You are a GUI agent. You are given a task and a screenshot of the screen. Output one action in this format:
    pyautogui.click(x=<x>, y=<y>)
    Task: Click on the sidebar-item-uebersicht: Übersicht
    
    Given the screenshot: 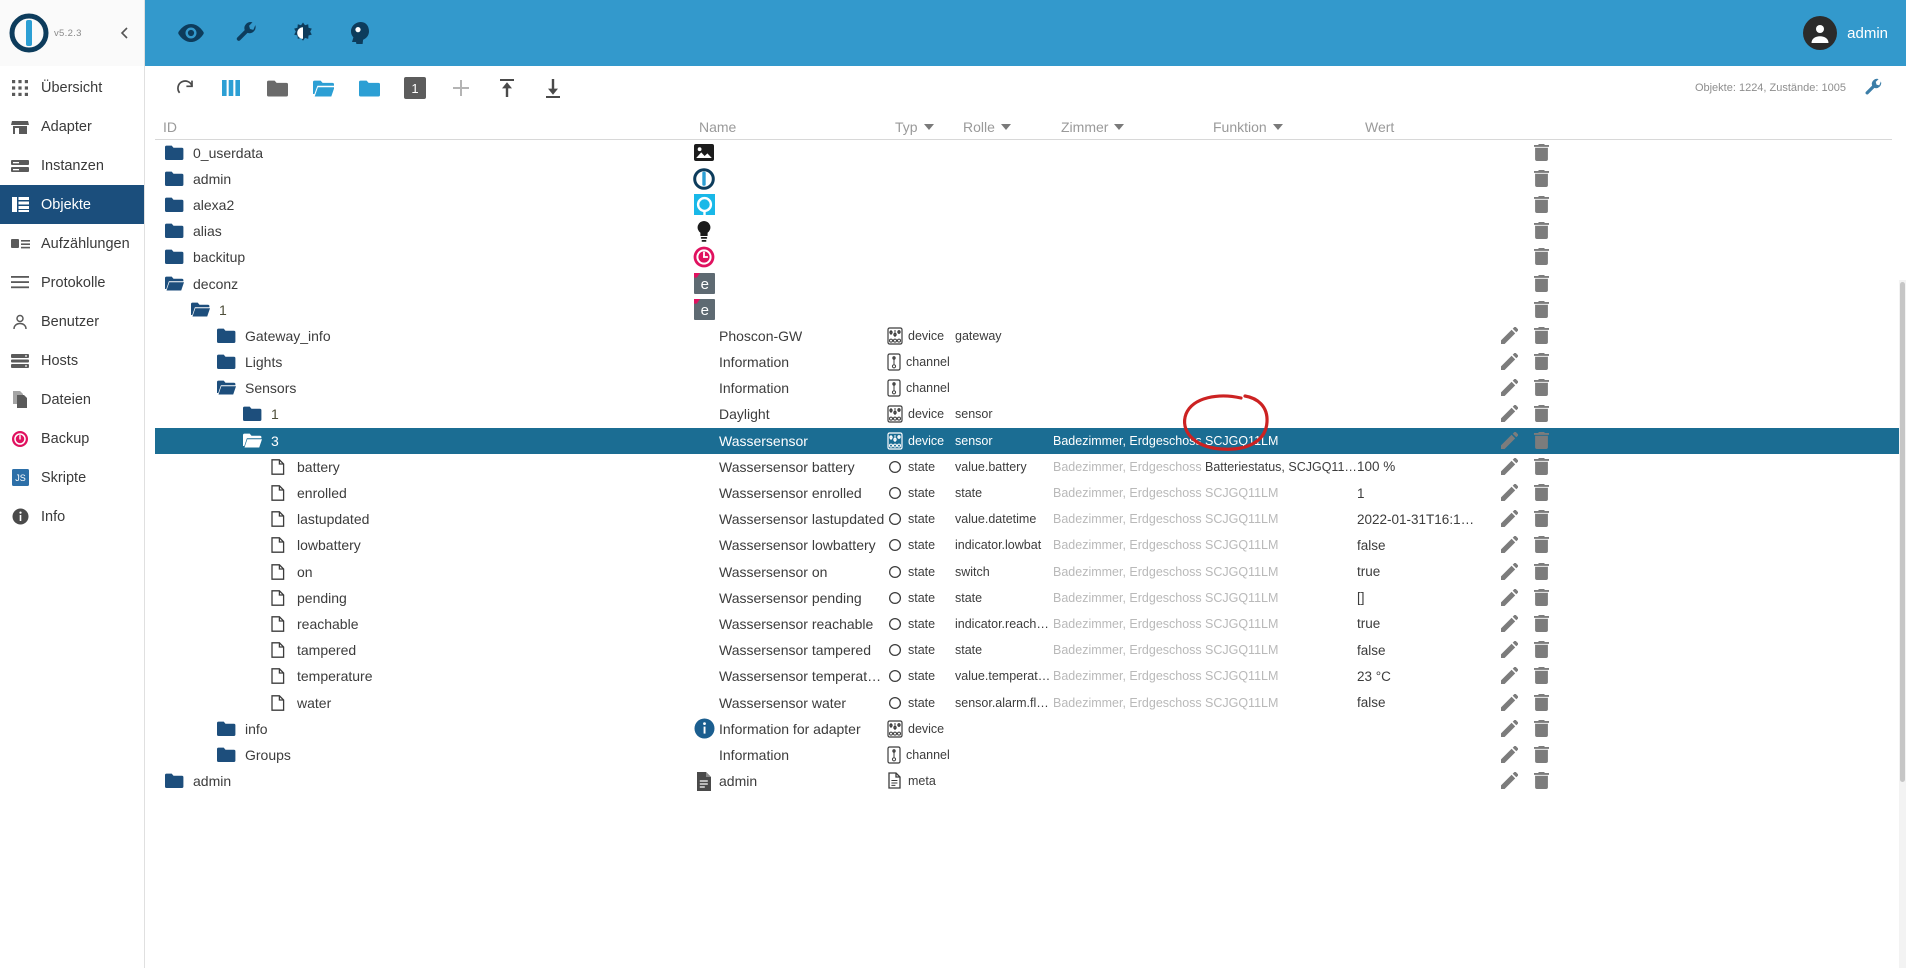 What is the action you would take?
    pyautogui.click(x=72, y=87)
    